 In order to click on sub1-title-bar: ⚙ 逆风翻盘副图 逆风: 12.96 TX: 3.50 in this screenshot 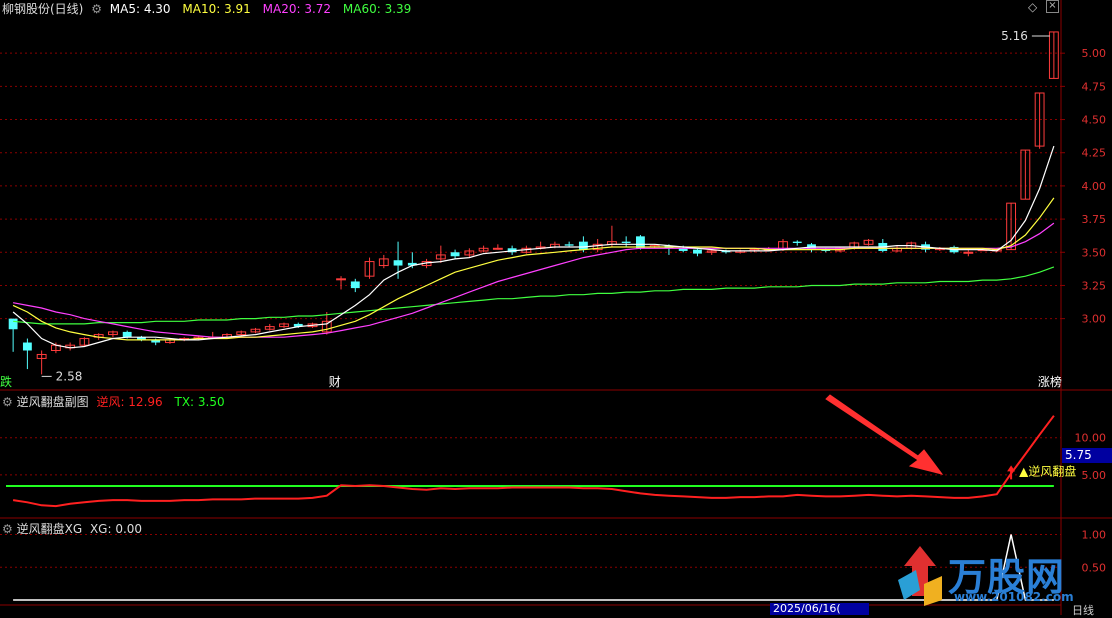, I will do `click(113, 401)`.